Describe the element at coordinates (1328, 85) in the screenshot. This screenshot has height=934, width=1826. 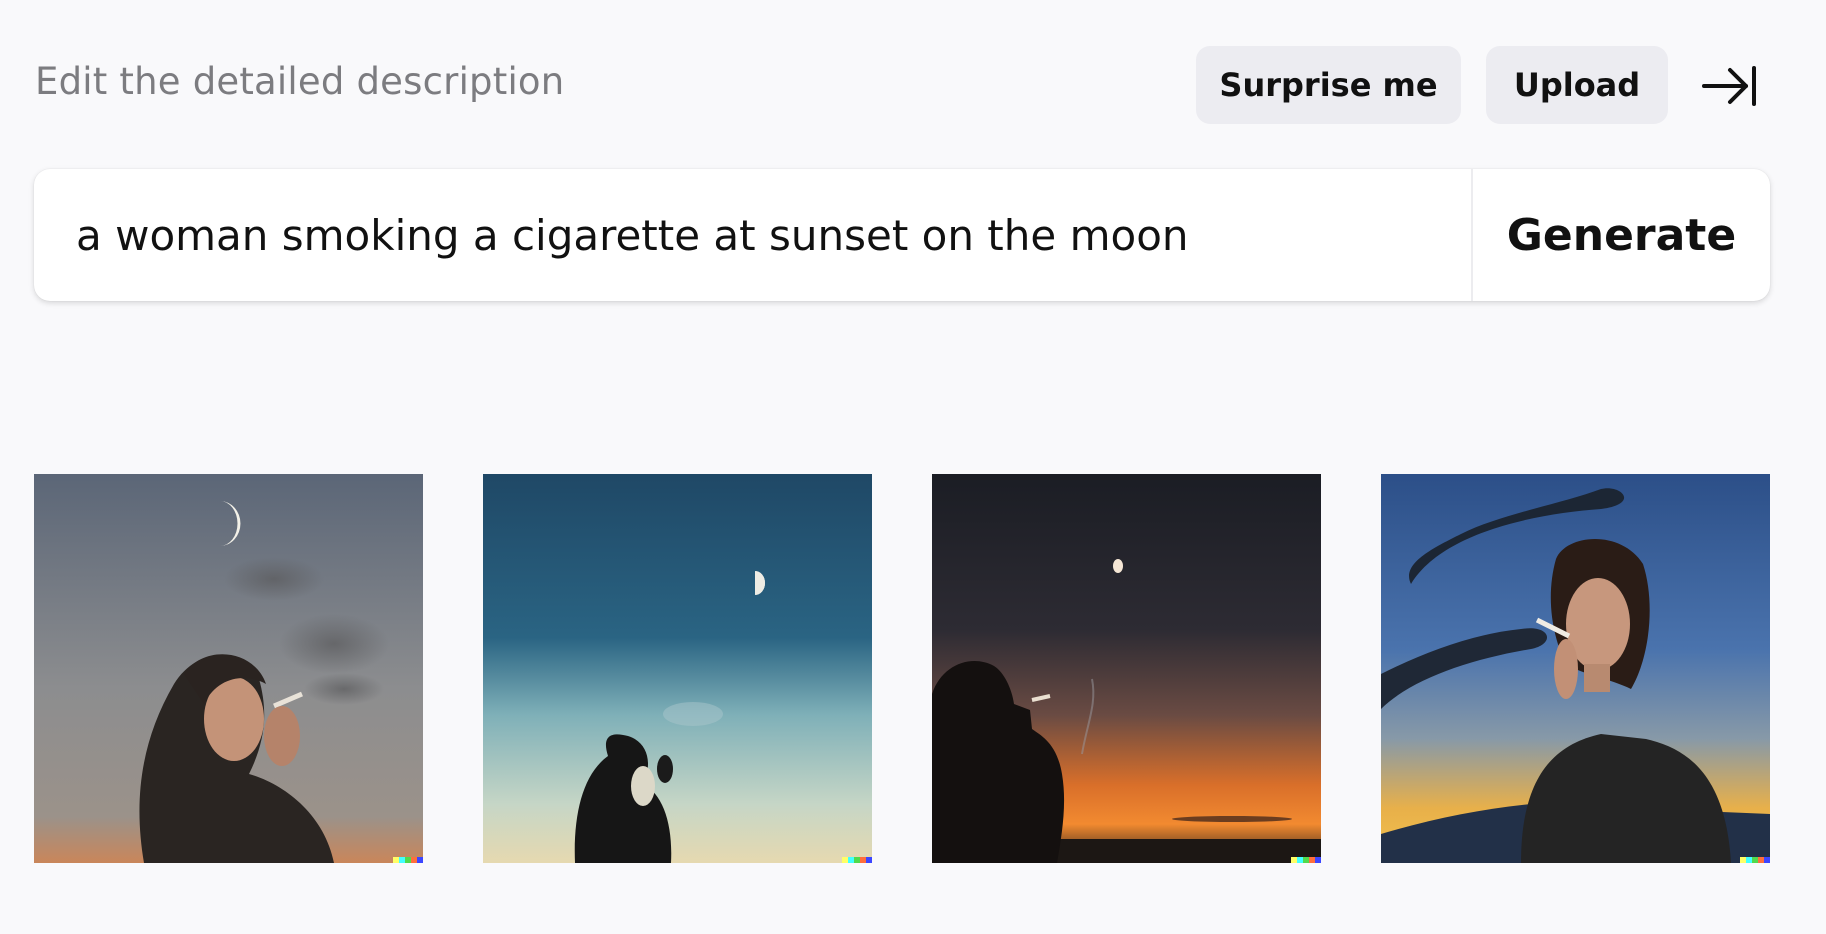
I see `surprise-me-button: Surprise me` at that location.